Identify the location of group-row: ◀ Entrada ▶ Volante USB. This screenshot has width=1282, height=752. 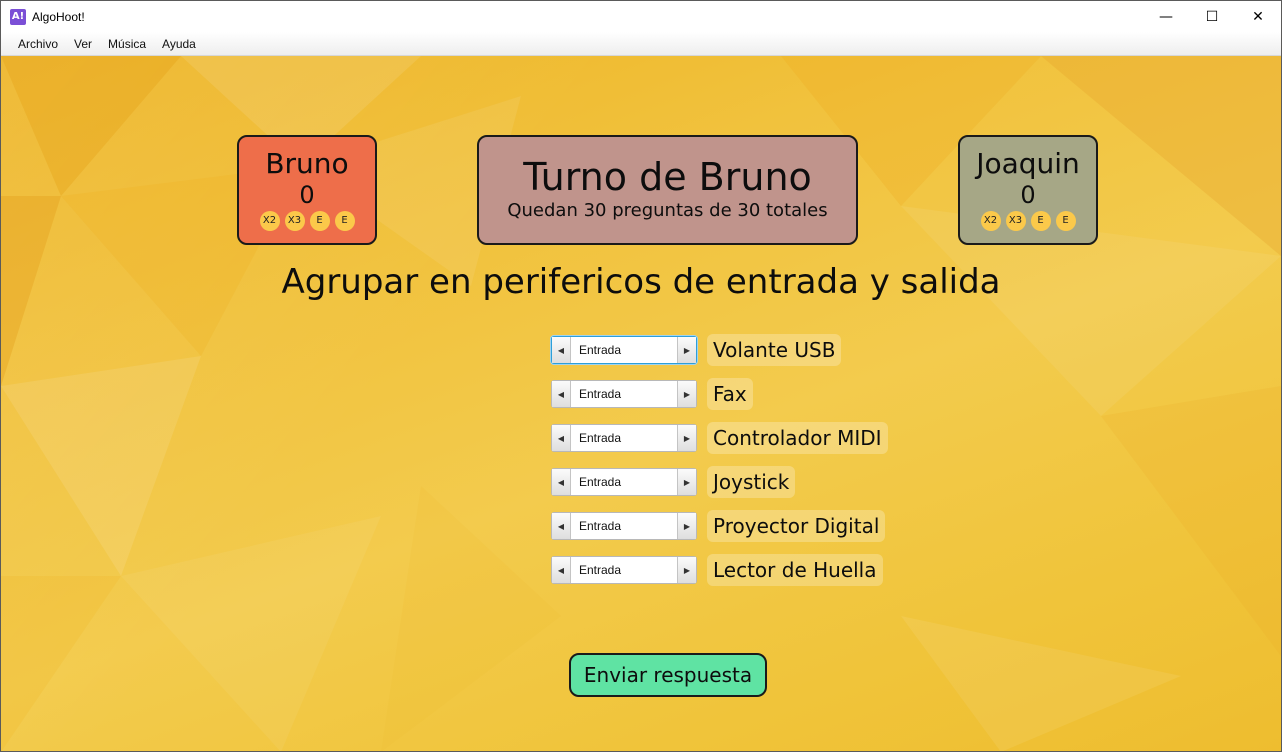
(696, 350).